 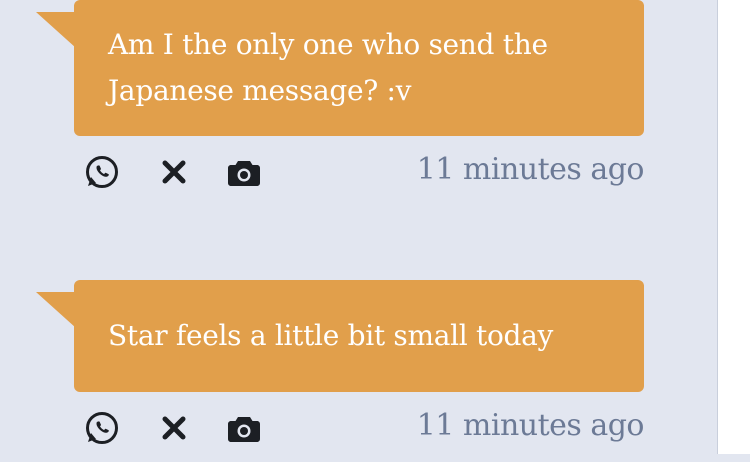 I want to click on right-panel-edge, so click(x=733, y=227).